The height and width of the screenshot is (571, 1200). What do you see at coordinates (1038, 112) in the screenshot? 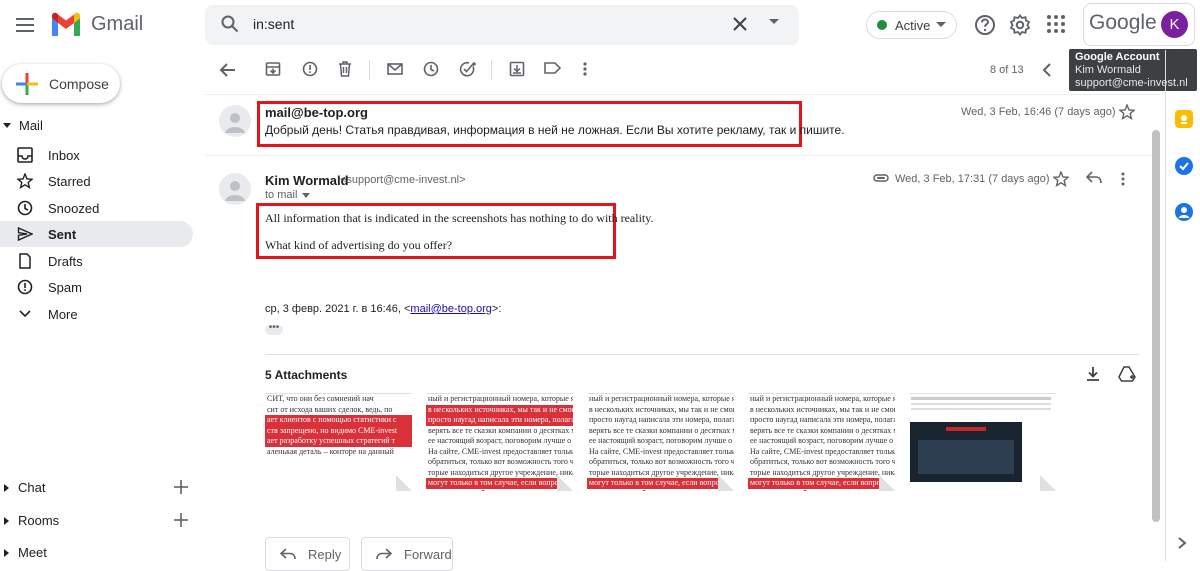
I see `message-date: Wed, 3 Feb, 16:46 (7 days ago)` at bounding box center [1038, 112].